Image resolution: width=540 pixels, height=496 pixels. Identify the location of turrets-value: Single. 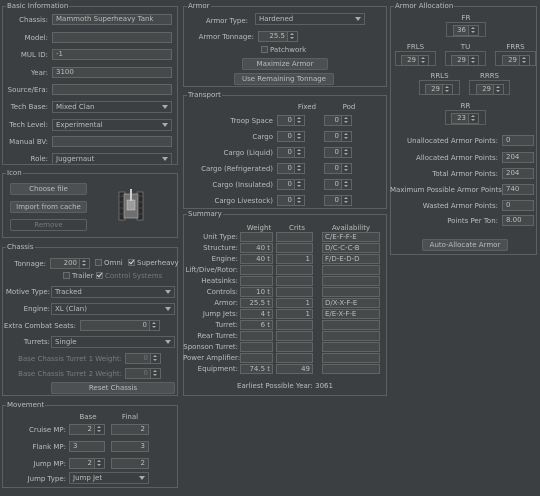
(66, 342).